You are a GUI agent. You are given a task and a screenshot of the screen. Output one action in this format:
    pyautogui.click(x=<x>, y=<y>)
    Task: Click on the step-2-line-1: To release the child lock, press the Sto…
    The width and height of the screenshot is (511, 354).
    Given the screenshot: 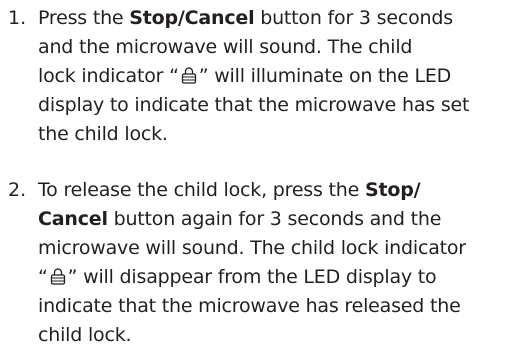 What is the action you would take?
    pyautogui.click(x=273, y=190)
    